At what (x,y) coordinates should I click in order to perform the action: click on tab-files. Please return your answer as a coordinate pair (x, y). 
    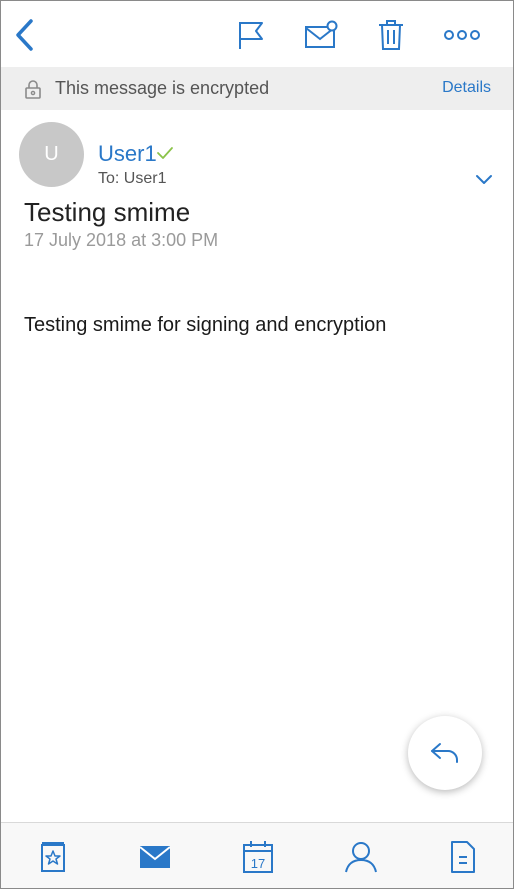
    Looking at the image, I should click on (463, 857).